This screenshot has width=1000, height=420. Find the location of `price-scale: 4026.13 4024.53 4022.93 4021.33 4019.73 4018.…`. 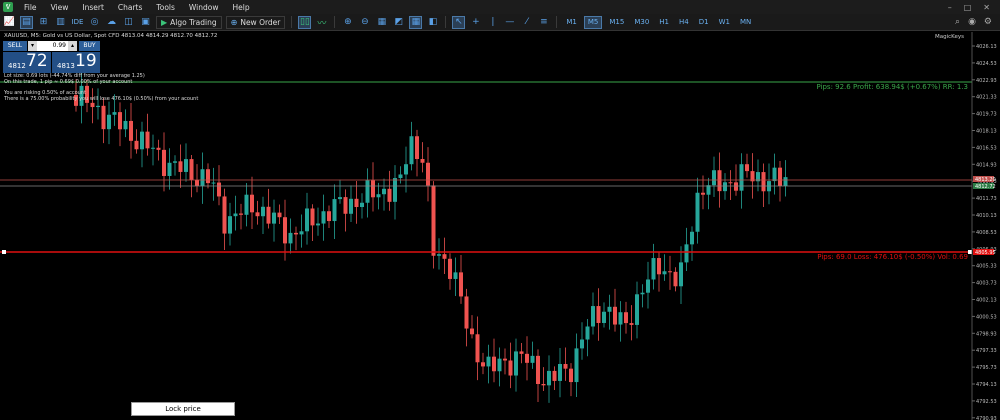

price-scale: 4026.13 4024.53 4022.93 4021.33 4019.73 4018.… is located at coordinates (984, 232).